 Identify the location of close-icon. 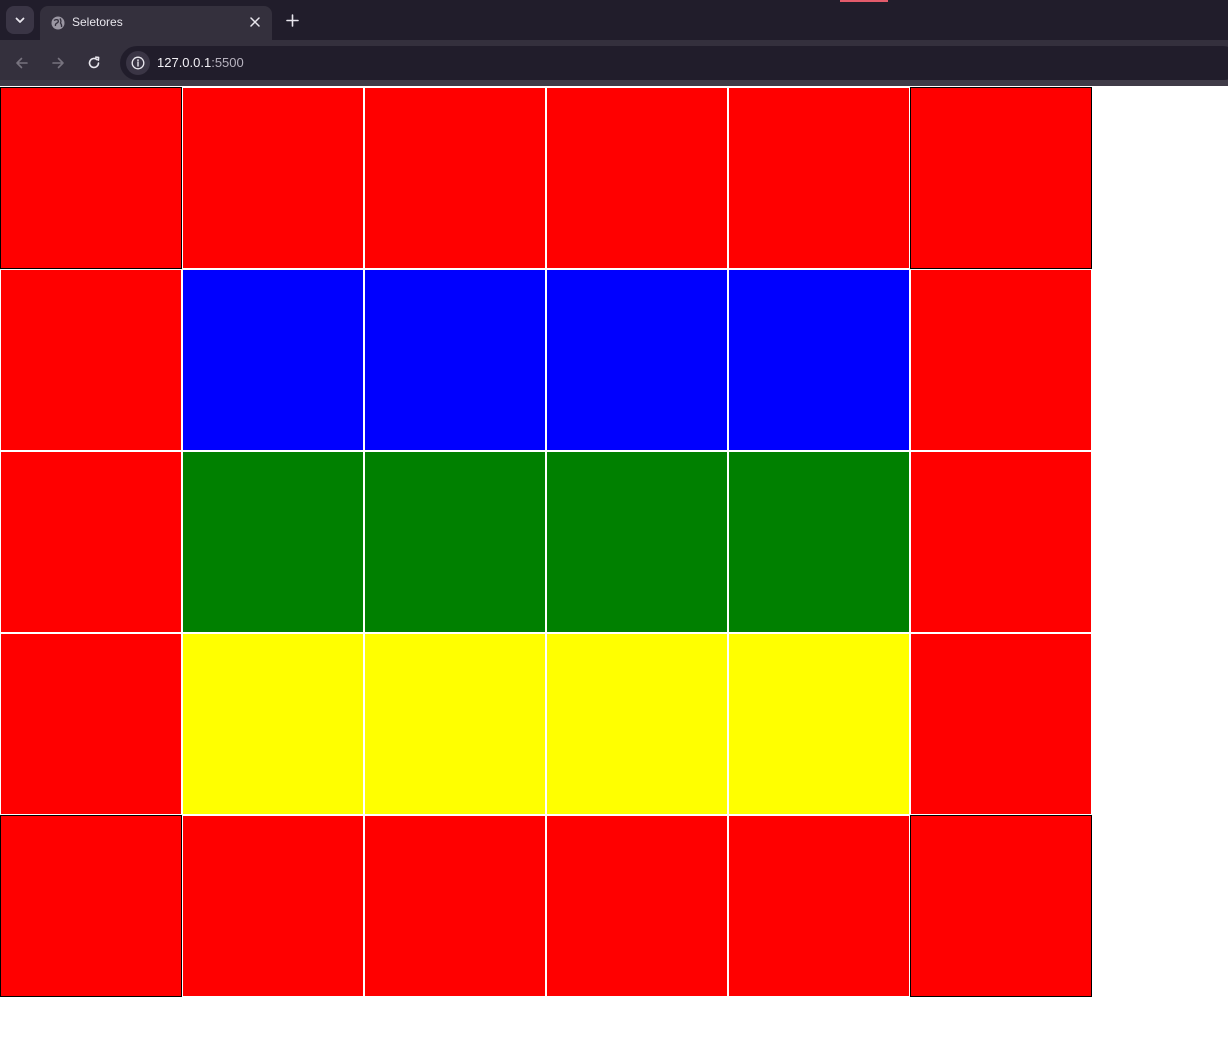
(255, 22).